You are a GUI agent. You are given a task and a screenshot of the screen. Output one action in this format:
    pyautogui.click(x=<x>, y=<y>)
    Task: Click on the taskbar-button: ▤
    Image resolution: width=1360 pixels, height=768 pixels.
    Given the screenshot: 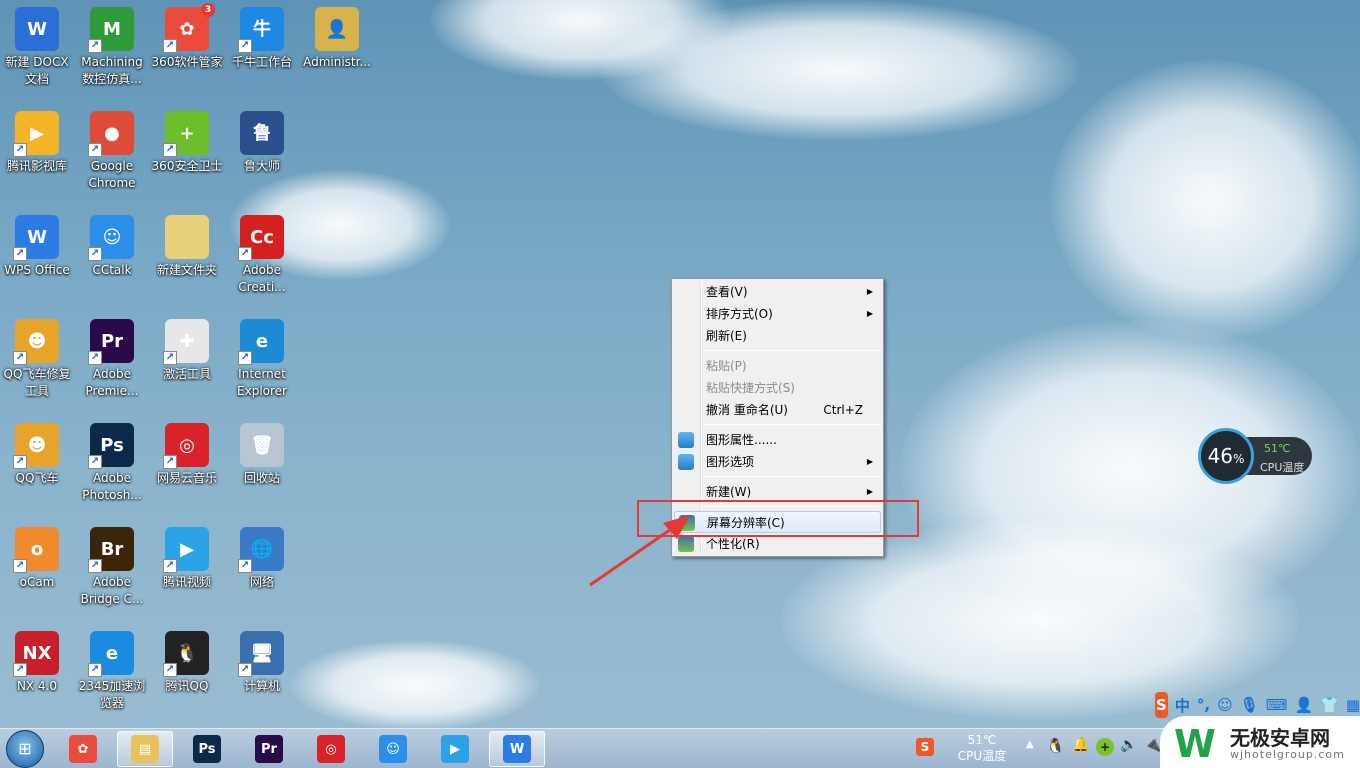 What is the action you would take?
    pyautogui.click(x=145, y=749)
    